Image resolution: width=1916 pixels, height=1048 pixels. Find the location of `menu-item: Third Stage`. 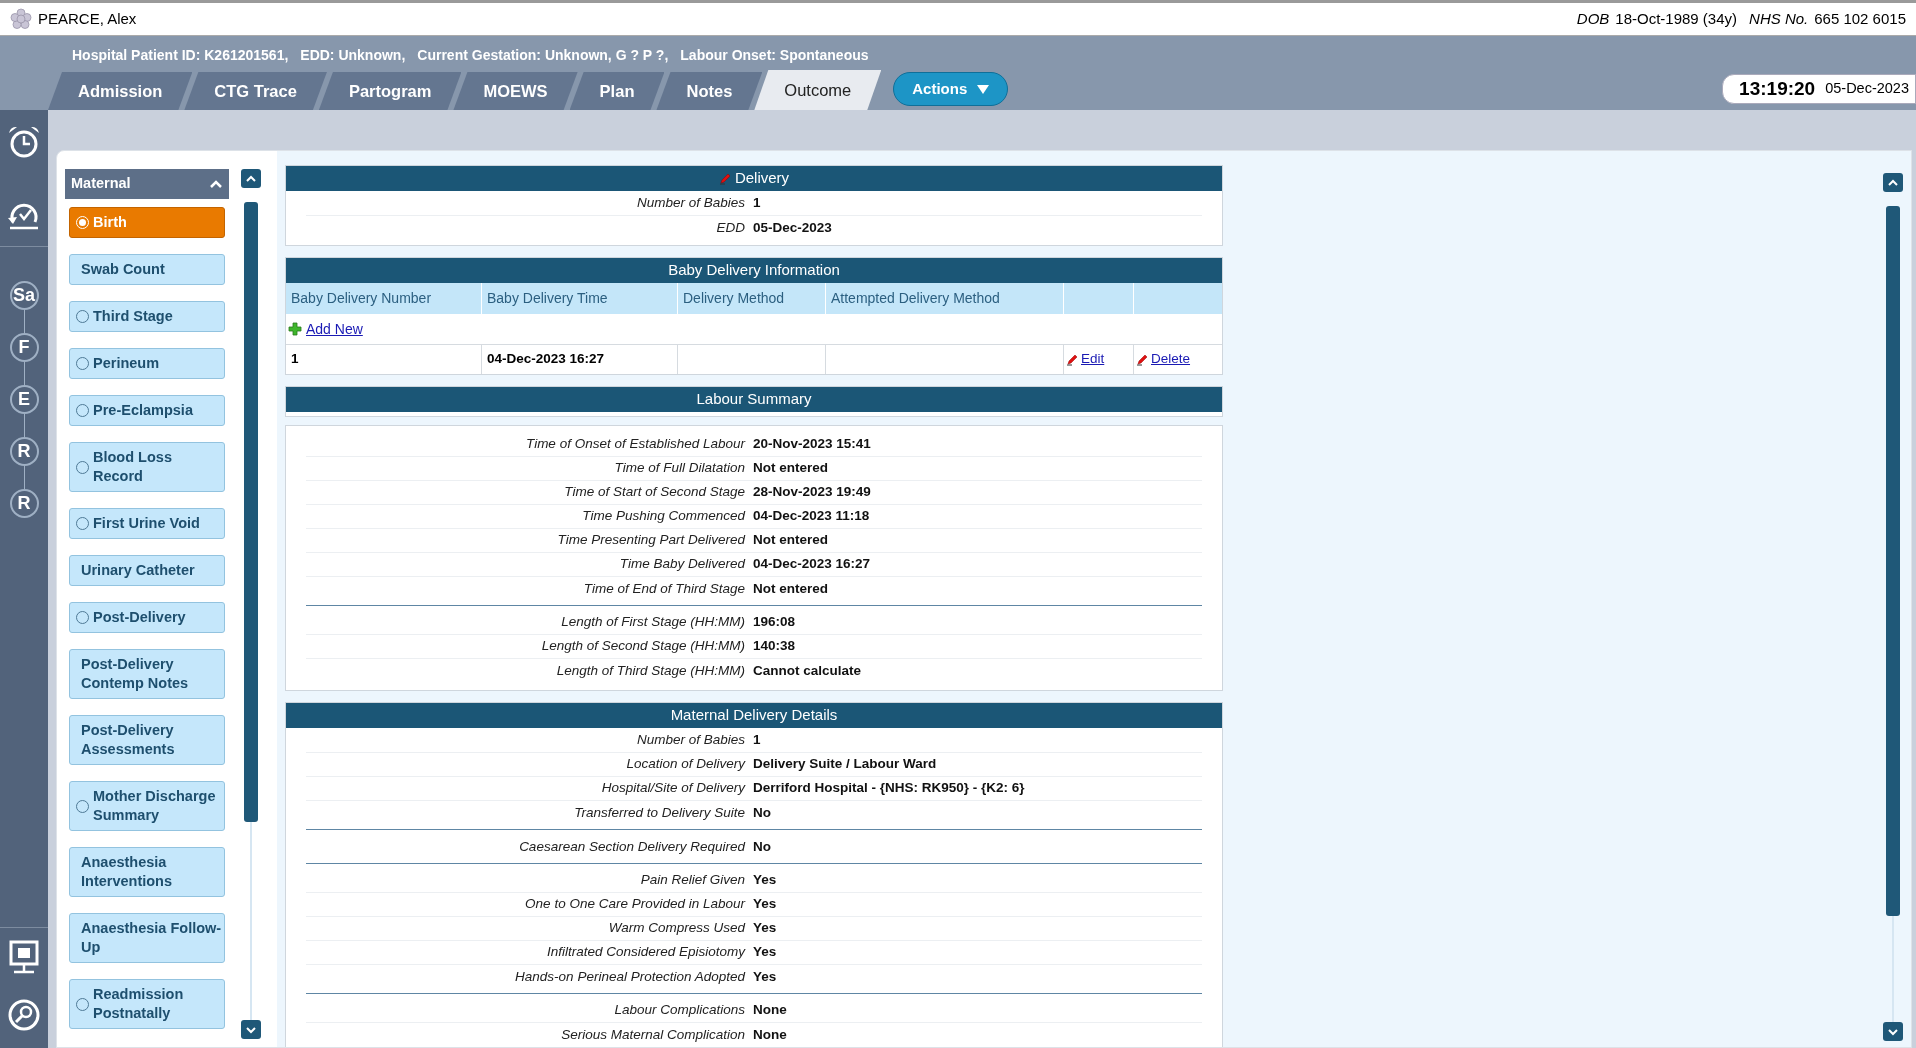

menu-item: Third Stage is located at coordinates (147, 316).